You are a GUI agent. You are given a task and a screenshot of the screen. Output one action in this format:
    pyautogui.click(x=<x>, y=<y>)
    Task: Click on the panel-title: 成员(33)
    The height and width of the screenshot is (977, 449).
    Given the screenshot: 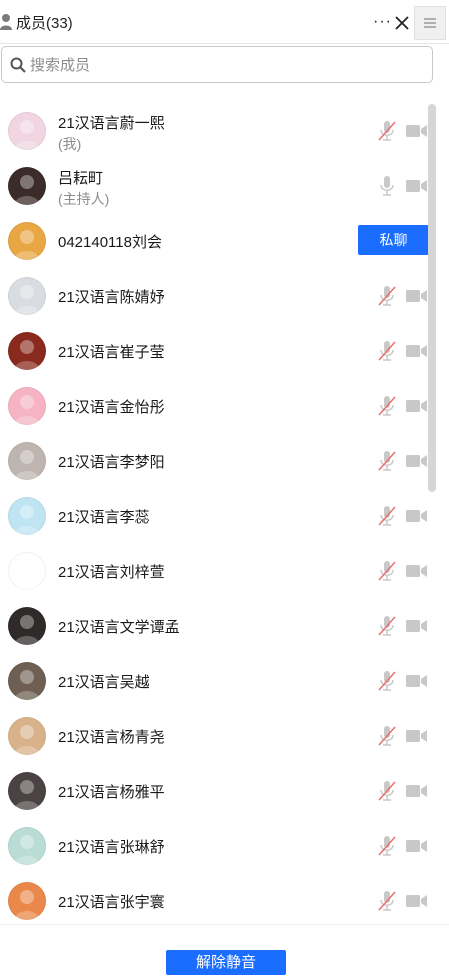 What is the action you would take?
    pyautogui.click(x=44, y=23)
    